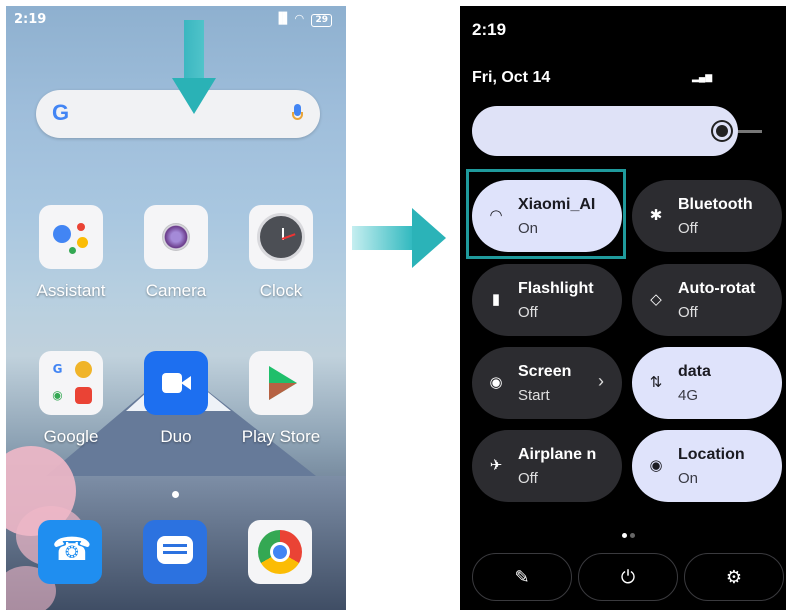 Image resolution: width=786 pixels, height=610 pixels. What do you see at coordinates (702, 77) in the screenshot?
I see `signal-icon: ▂▄▆` at bounding box center [702, 77].